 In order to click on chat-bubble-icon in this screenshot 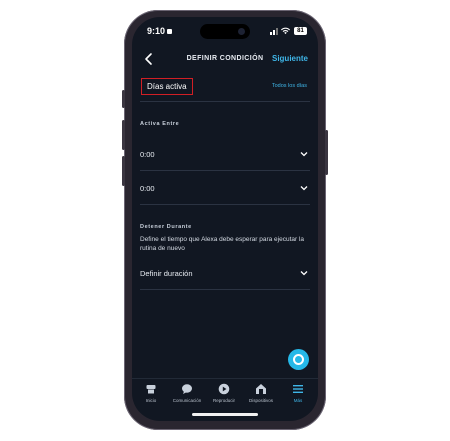, I will do `click(187, 389)`.